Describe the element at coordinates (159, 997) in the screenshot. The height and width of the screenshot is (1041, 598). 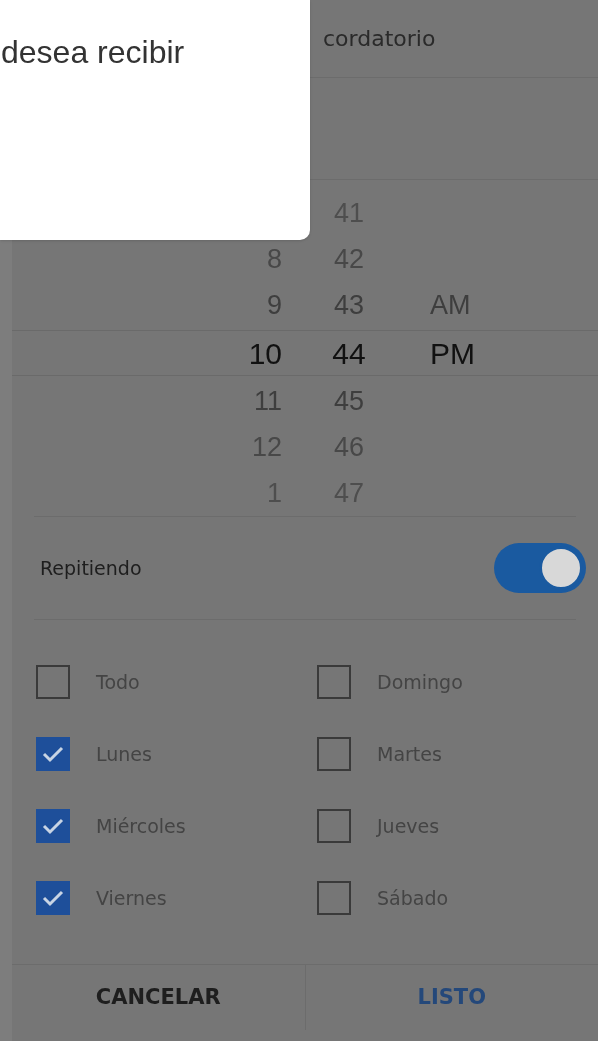
I see `cancel-button: CANCELAR` at that location.